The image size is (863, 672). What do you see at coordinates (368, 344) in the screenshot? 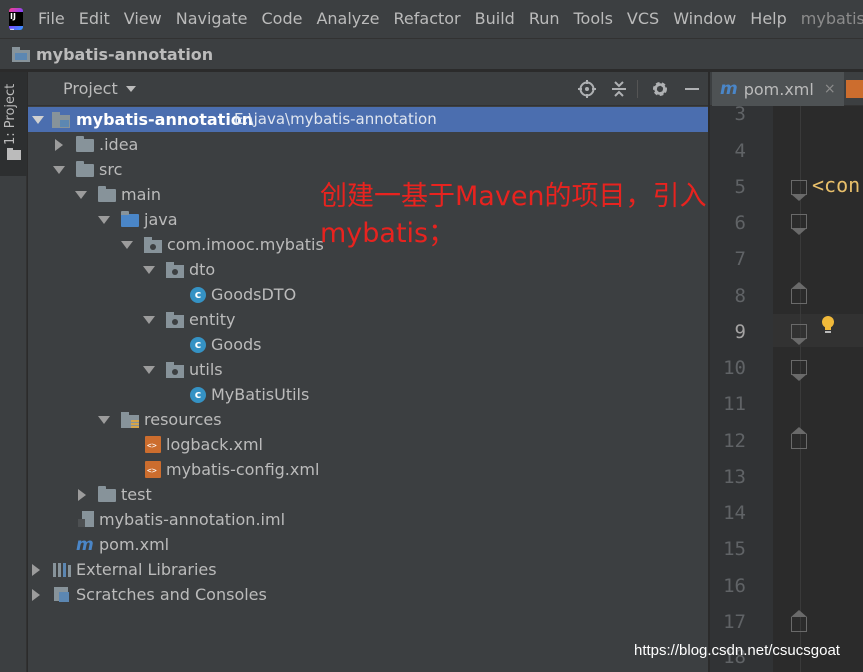
I see `tree-row-goods: c Goods` at bounding box center [368, 344].